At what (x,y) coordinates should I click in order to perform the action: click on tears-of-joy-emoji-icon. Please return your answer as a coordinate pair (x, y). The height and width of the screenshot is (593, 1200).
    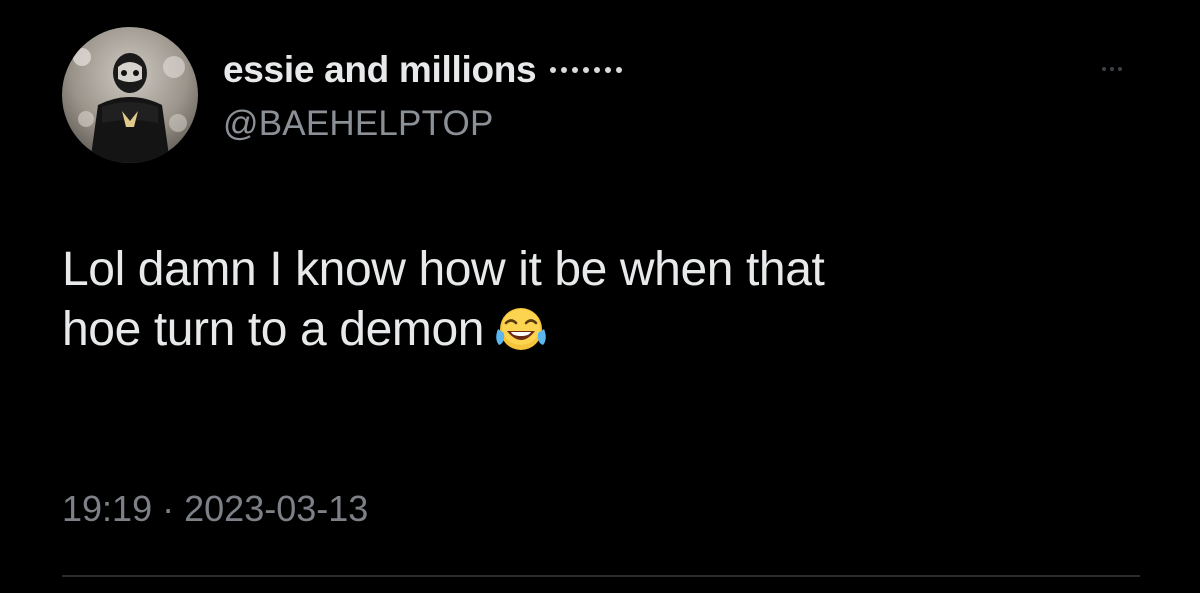
    Looking at the image, I should click on (521, 336).